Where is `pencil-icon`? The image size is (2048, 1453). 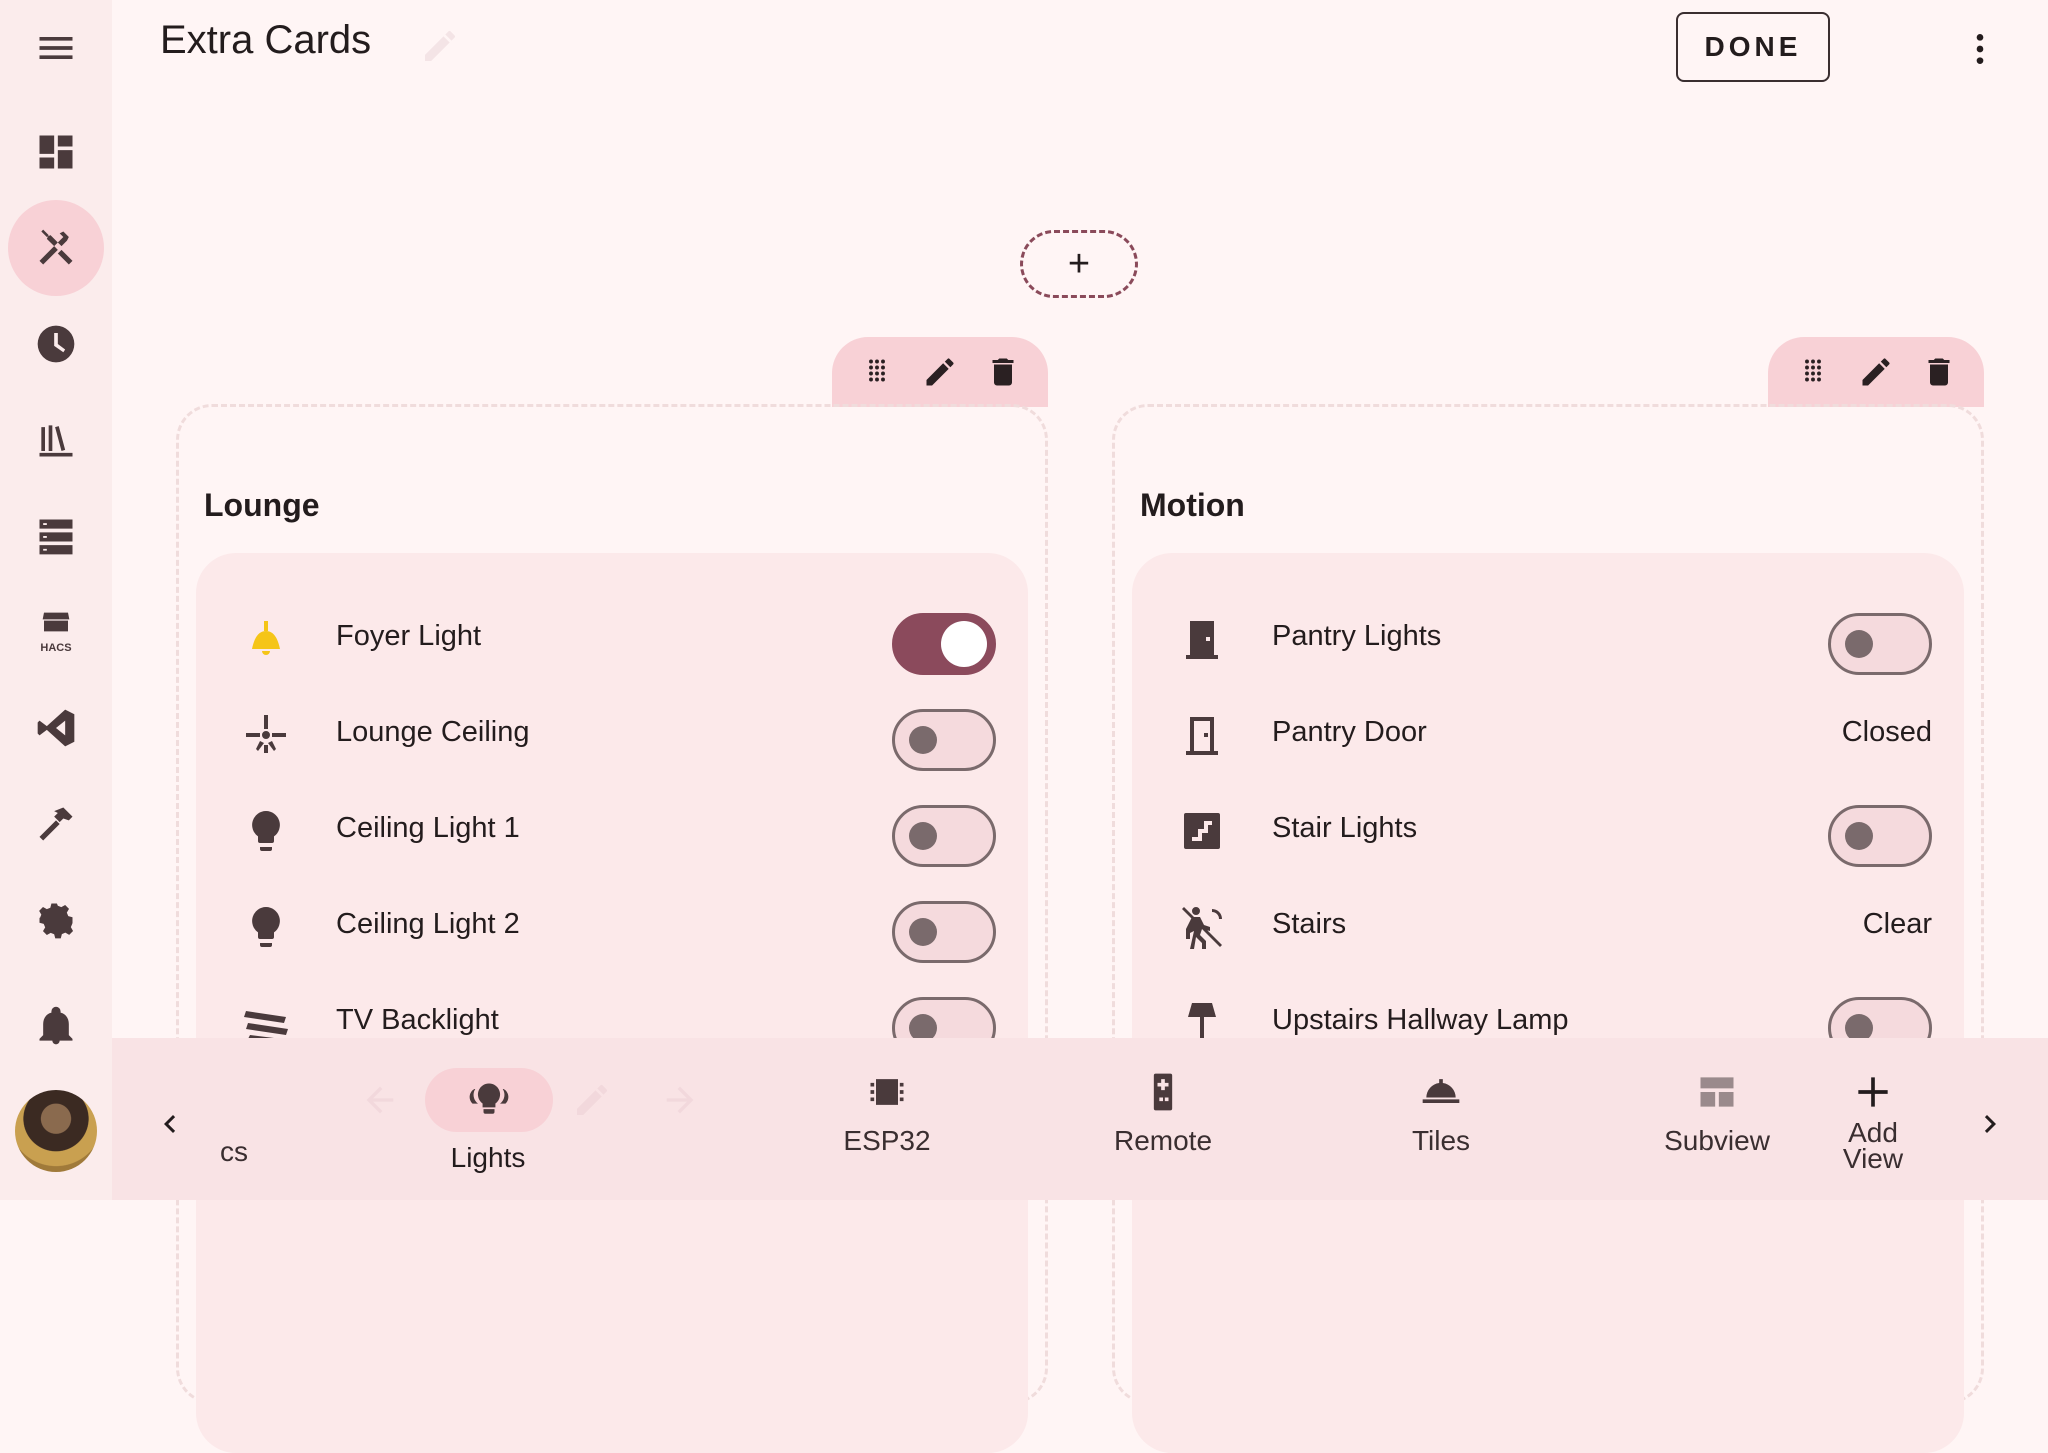 pencil-icon is located at coordinates (440, 46).